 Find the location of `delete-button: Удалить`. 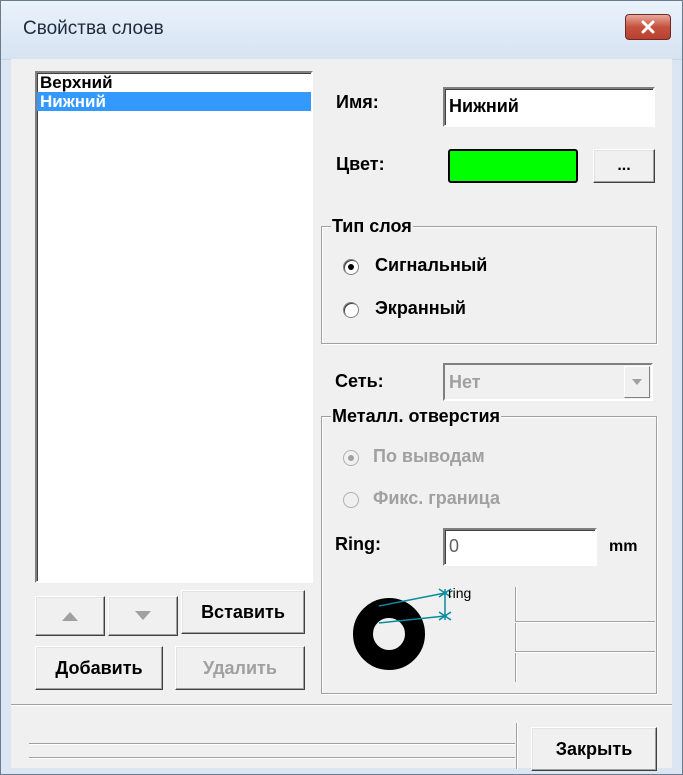

delete-button: Удалить is located at coordinates (240, 668).